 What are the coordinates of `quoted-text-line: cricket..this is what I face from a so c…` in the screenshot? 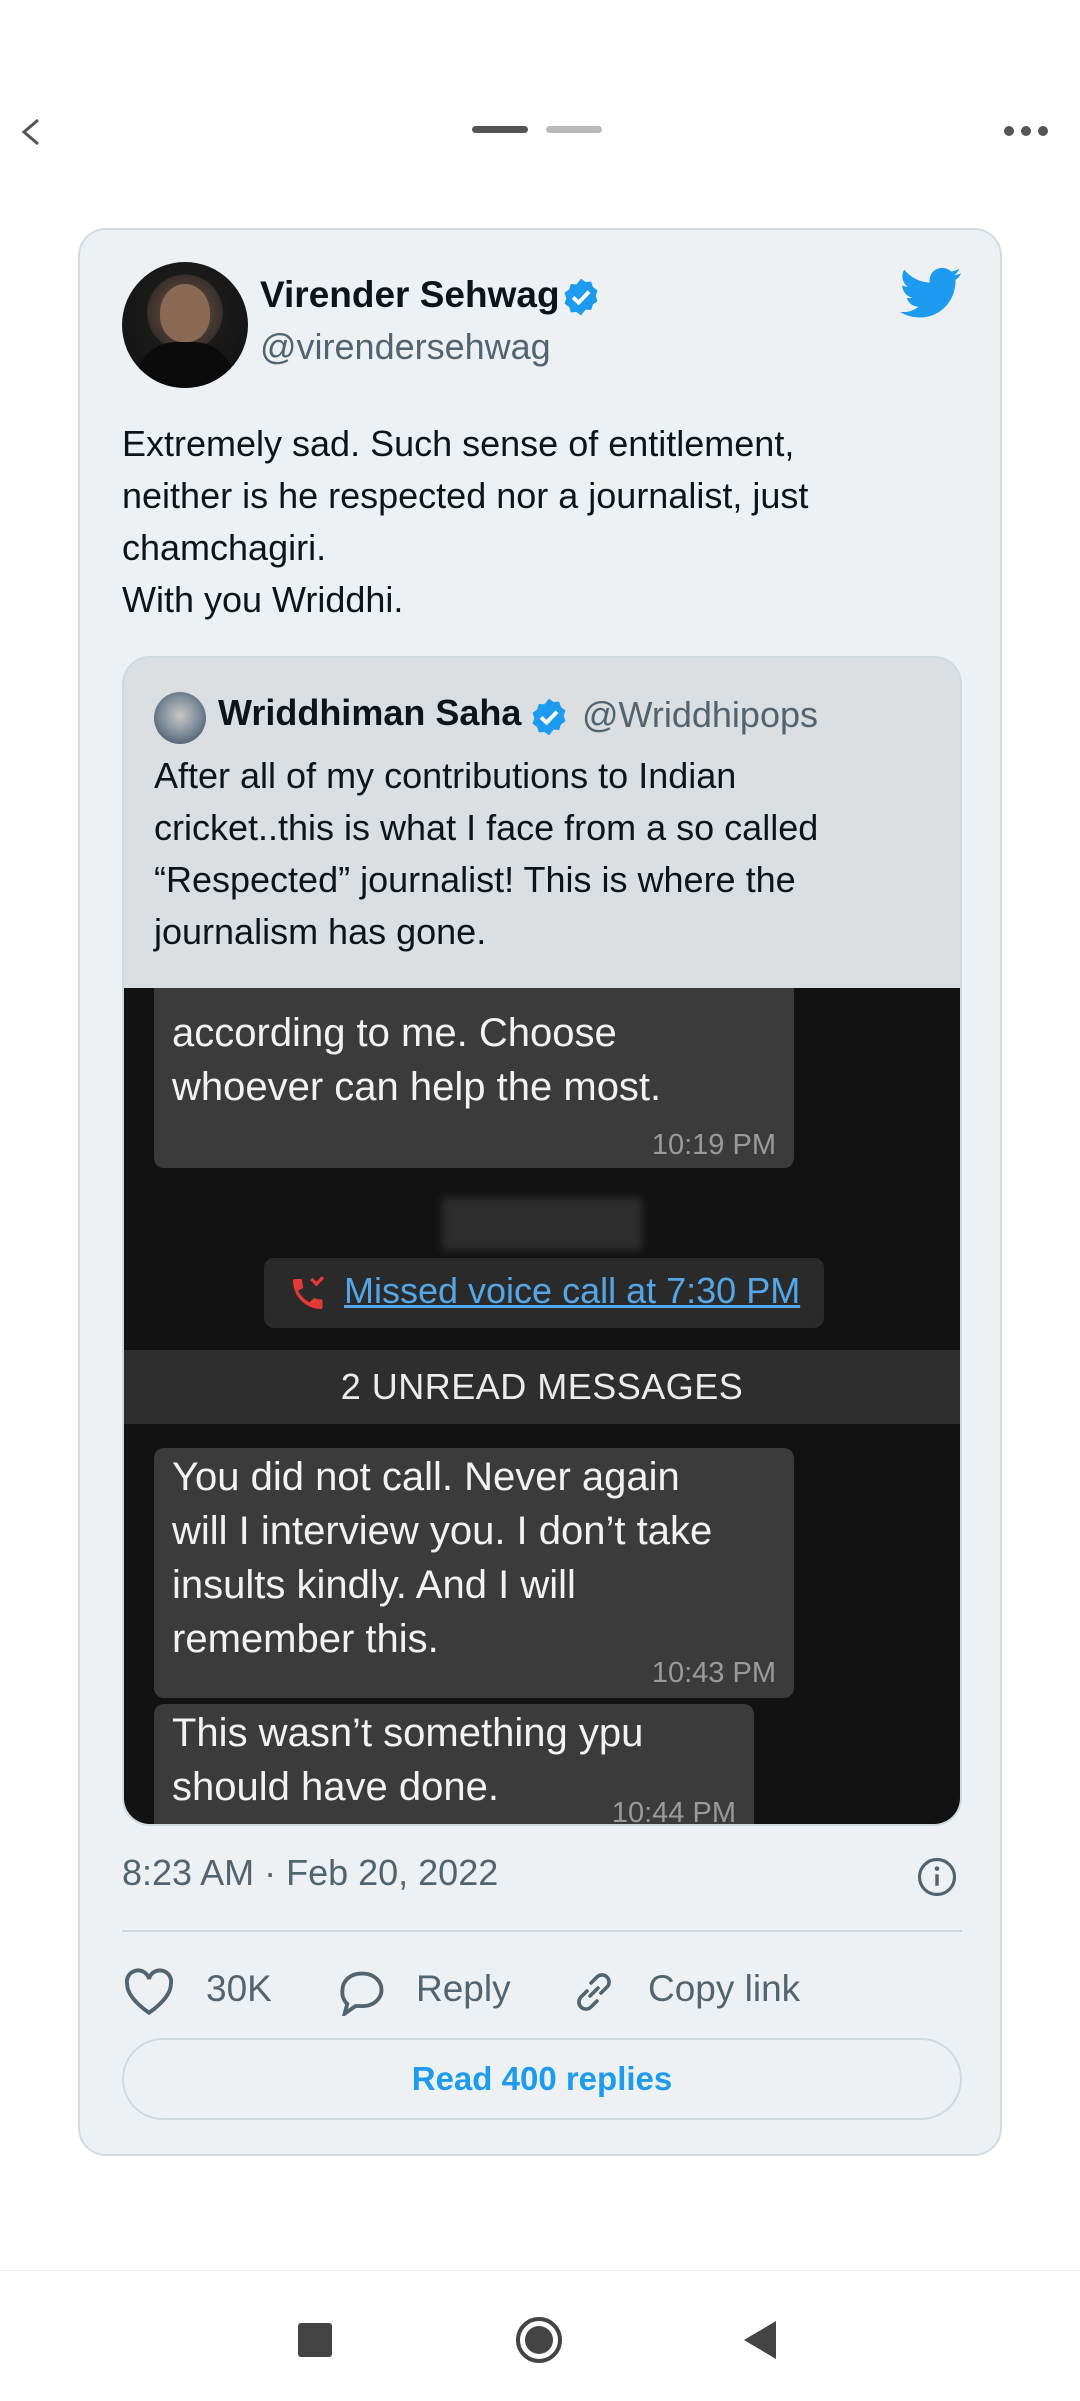 It's located at (486, 827).